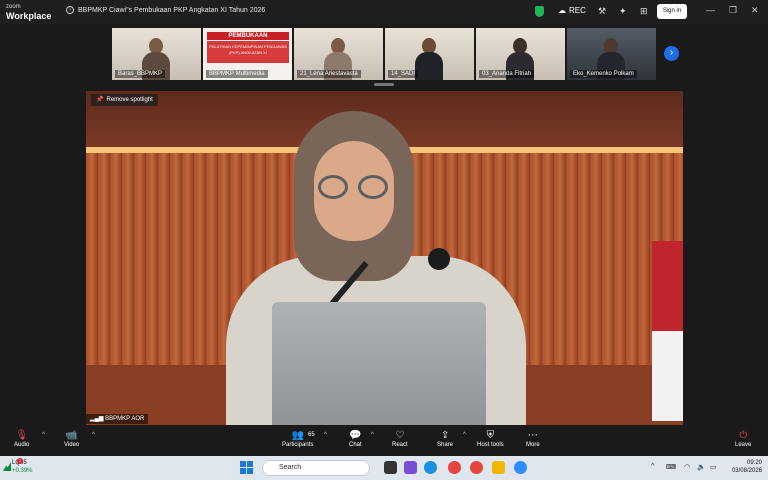 The image size is (768, 480). Describe the element at coordinates (439, 259) in the screenshot. I see `microphone-head` at that location.